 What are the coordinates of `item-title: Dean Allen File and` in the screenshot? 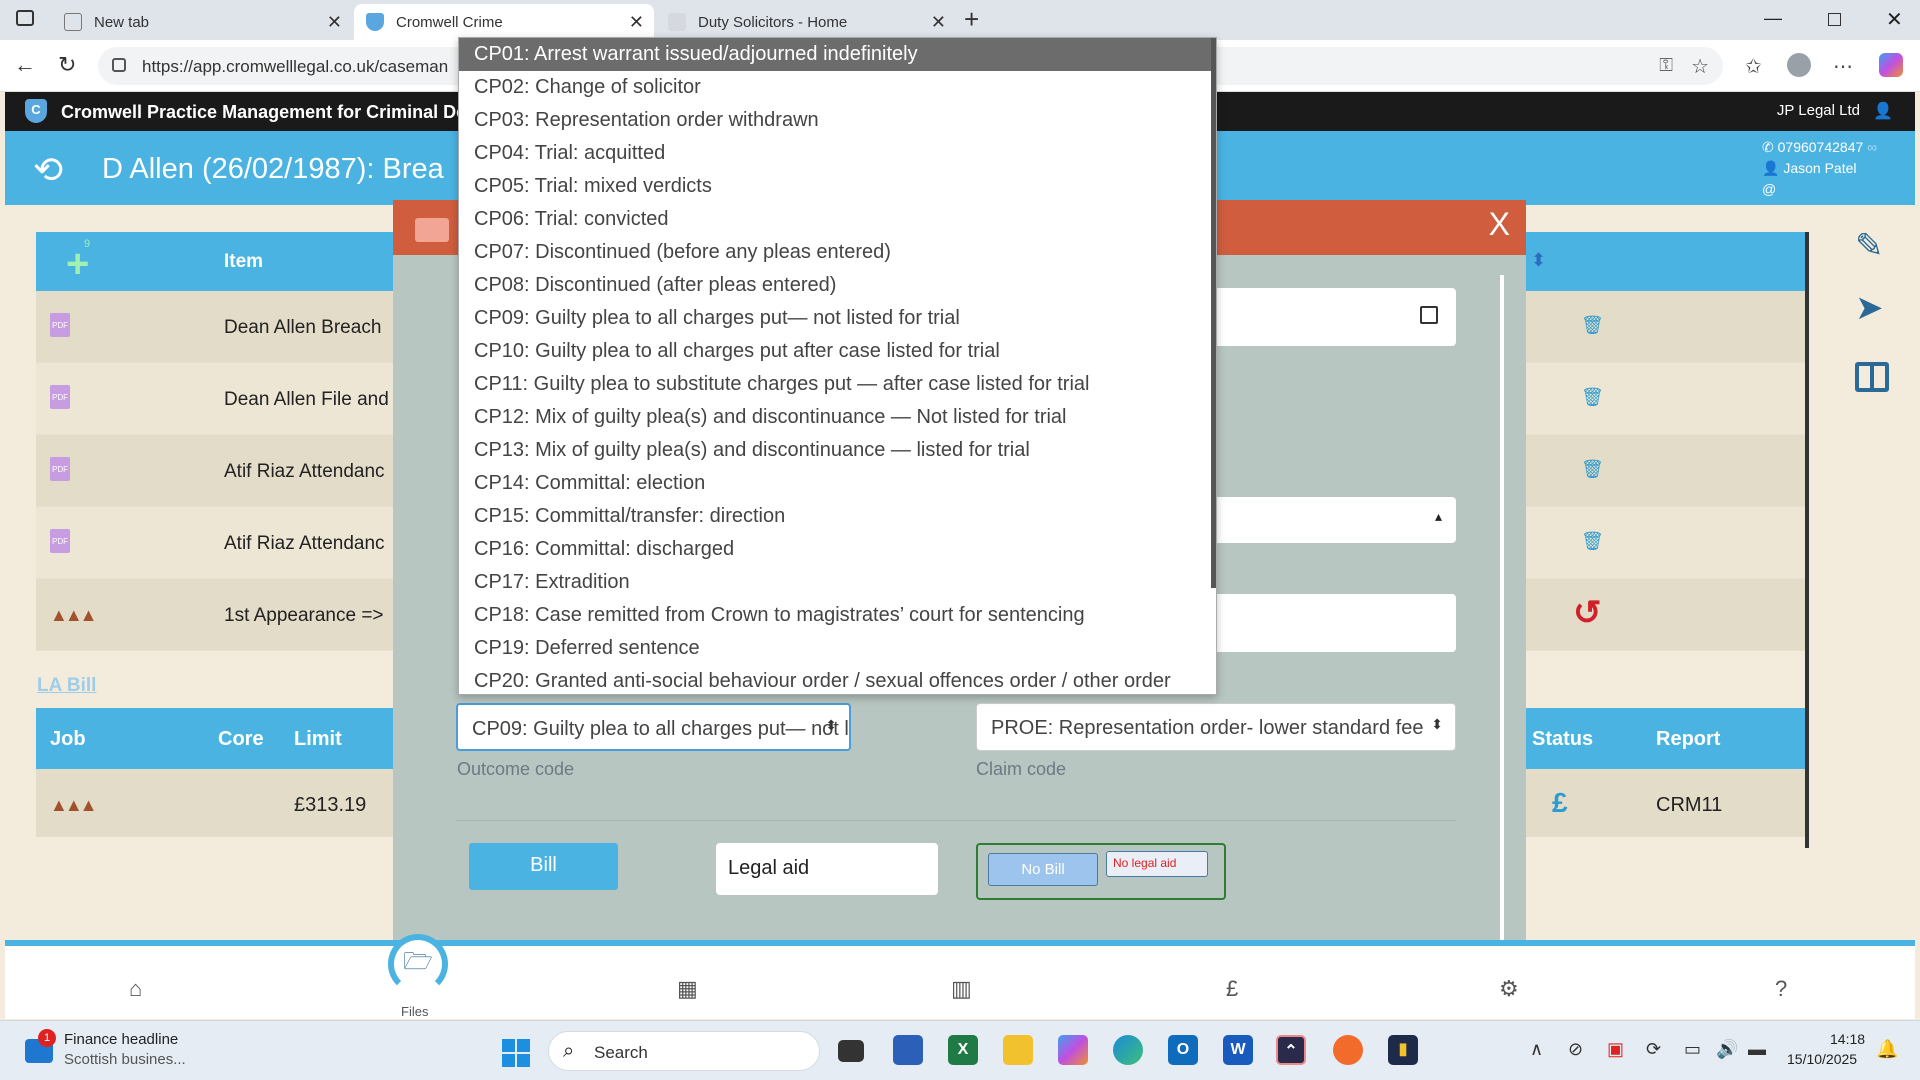 It's located at (306, 400).